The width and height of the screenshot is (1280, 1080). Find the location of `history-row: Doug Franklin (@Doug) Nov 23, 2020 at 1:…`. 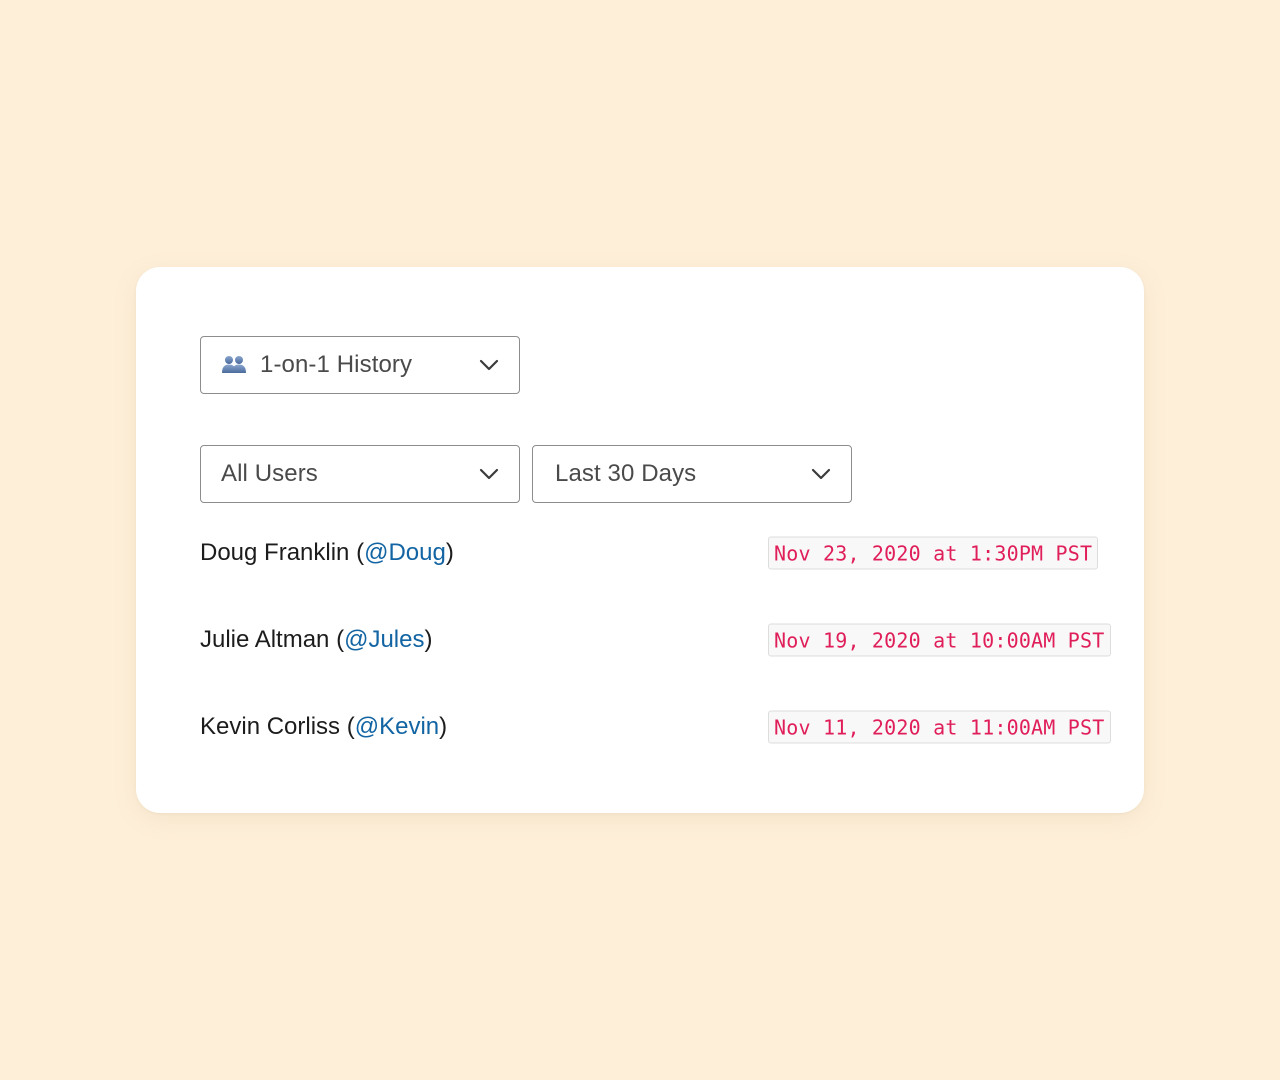

history-row: Doug Franklin (@Doug) Nov 23, 2020 at 1:… is located at coordinates (649, 553).